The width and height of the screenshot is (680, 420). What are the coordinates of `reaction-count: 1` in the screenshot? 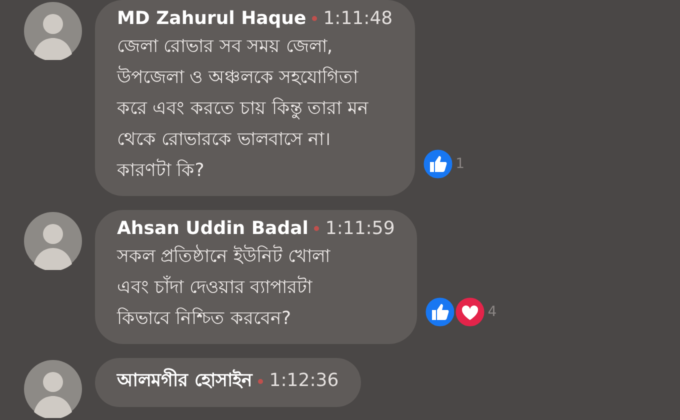 It's located at (460, 164).